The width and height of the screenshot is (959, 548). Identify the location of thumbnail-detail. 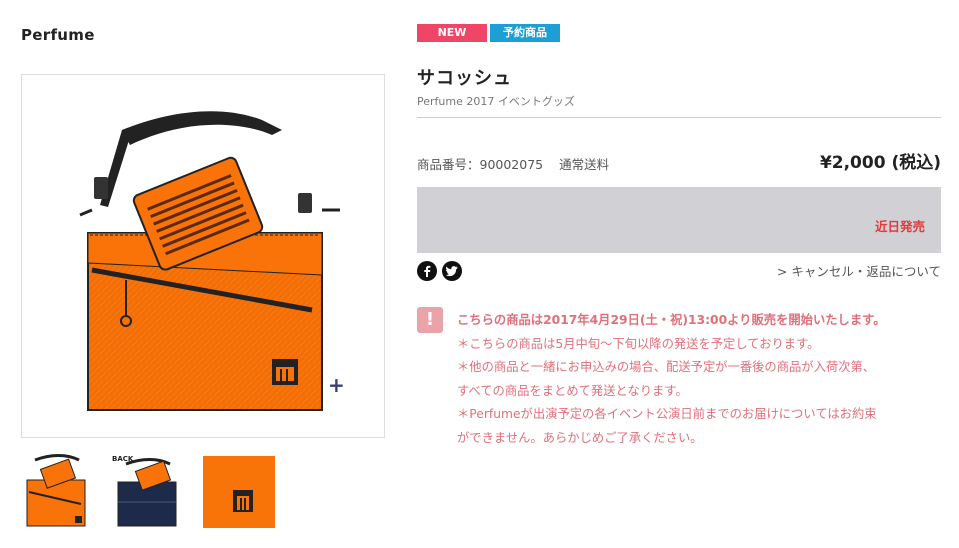
(239, 491).